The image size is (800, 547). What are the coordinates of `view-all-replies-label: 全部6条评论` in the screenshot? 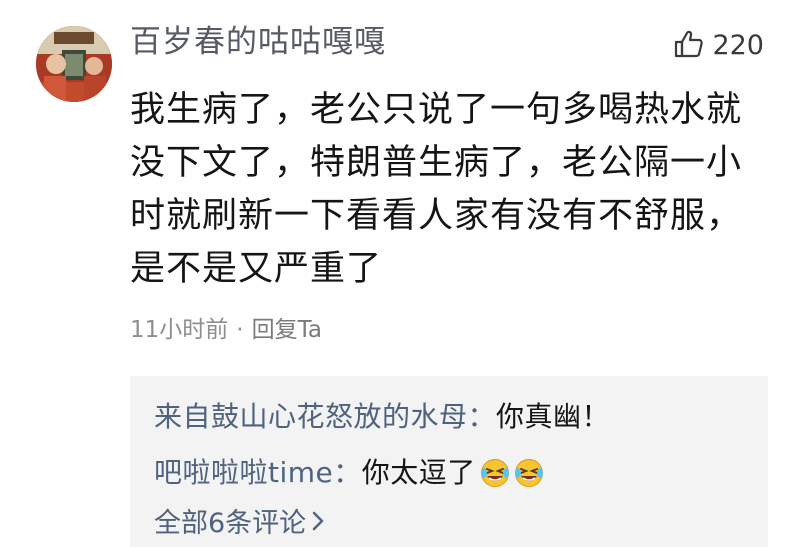 It's located at (230, 523).